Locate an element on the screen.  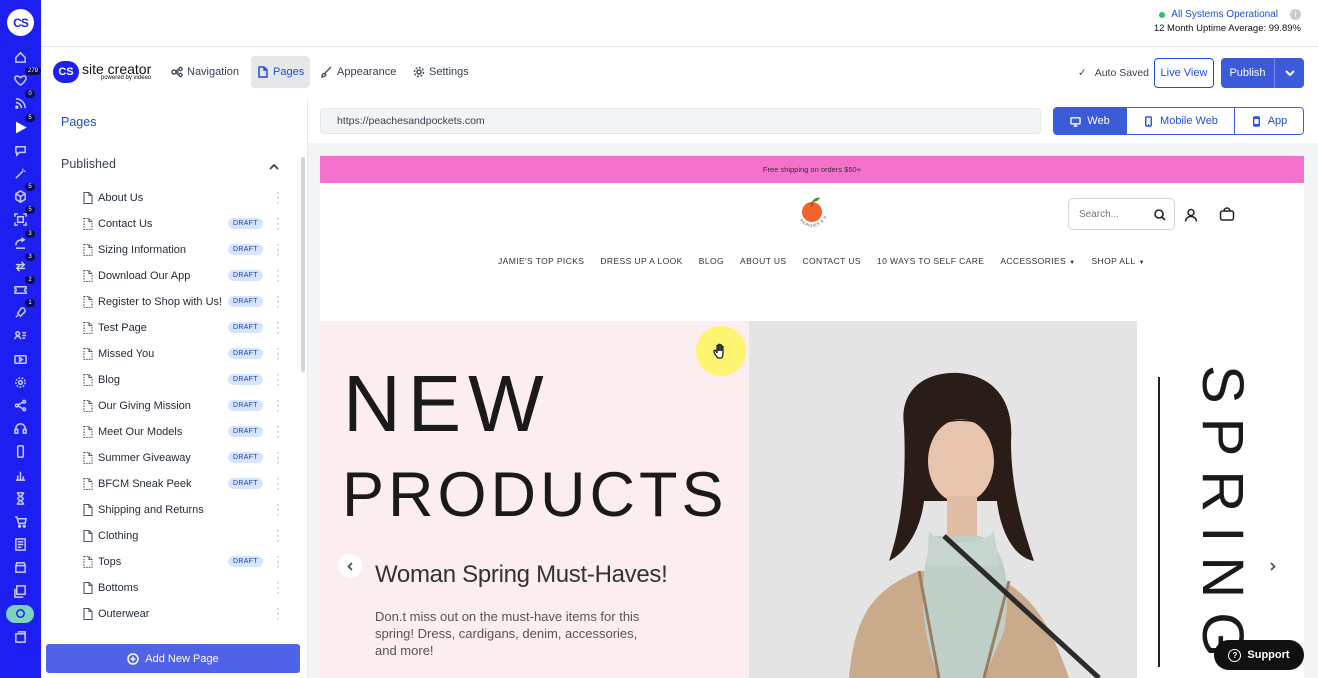
published-section-header: Published is located at coordinates (88, 164).